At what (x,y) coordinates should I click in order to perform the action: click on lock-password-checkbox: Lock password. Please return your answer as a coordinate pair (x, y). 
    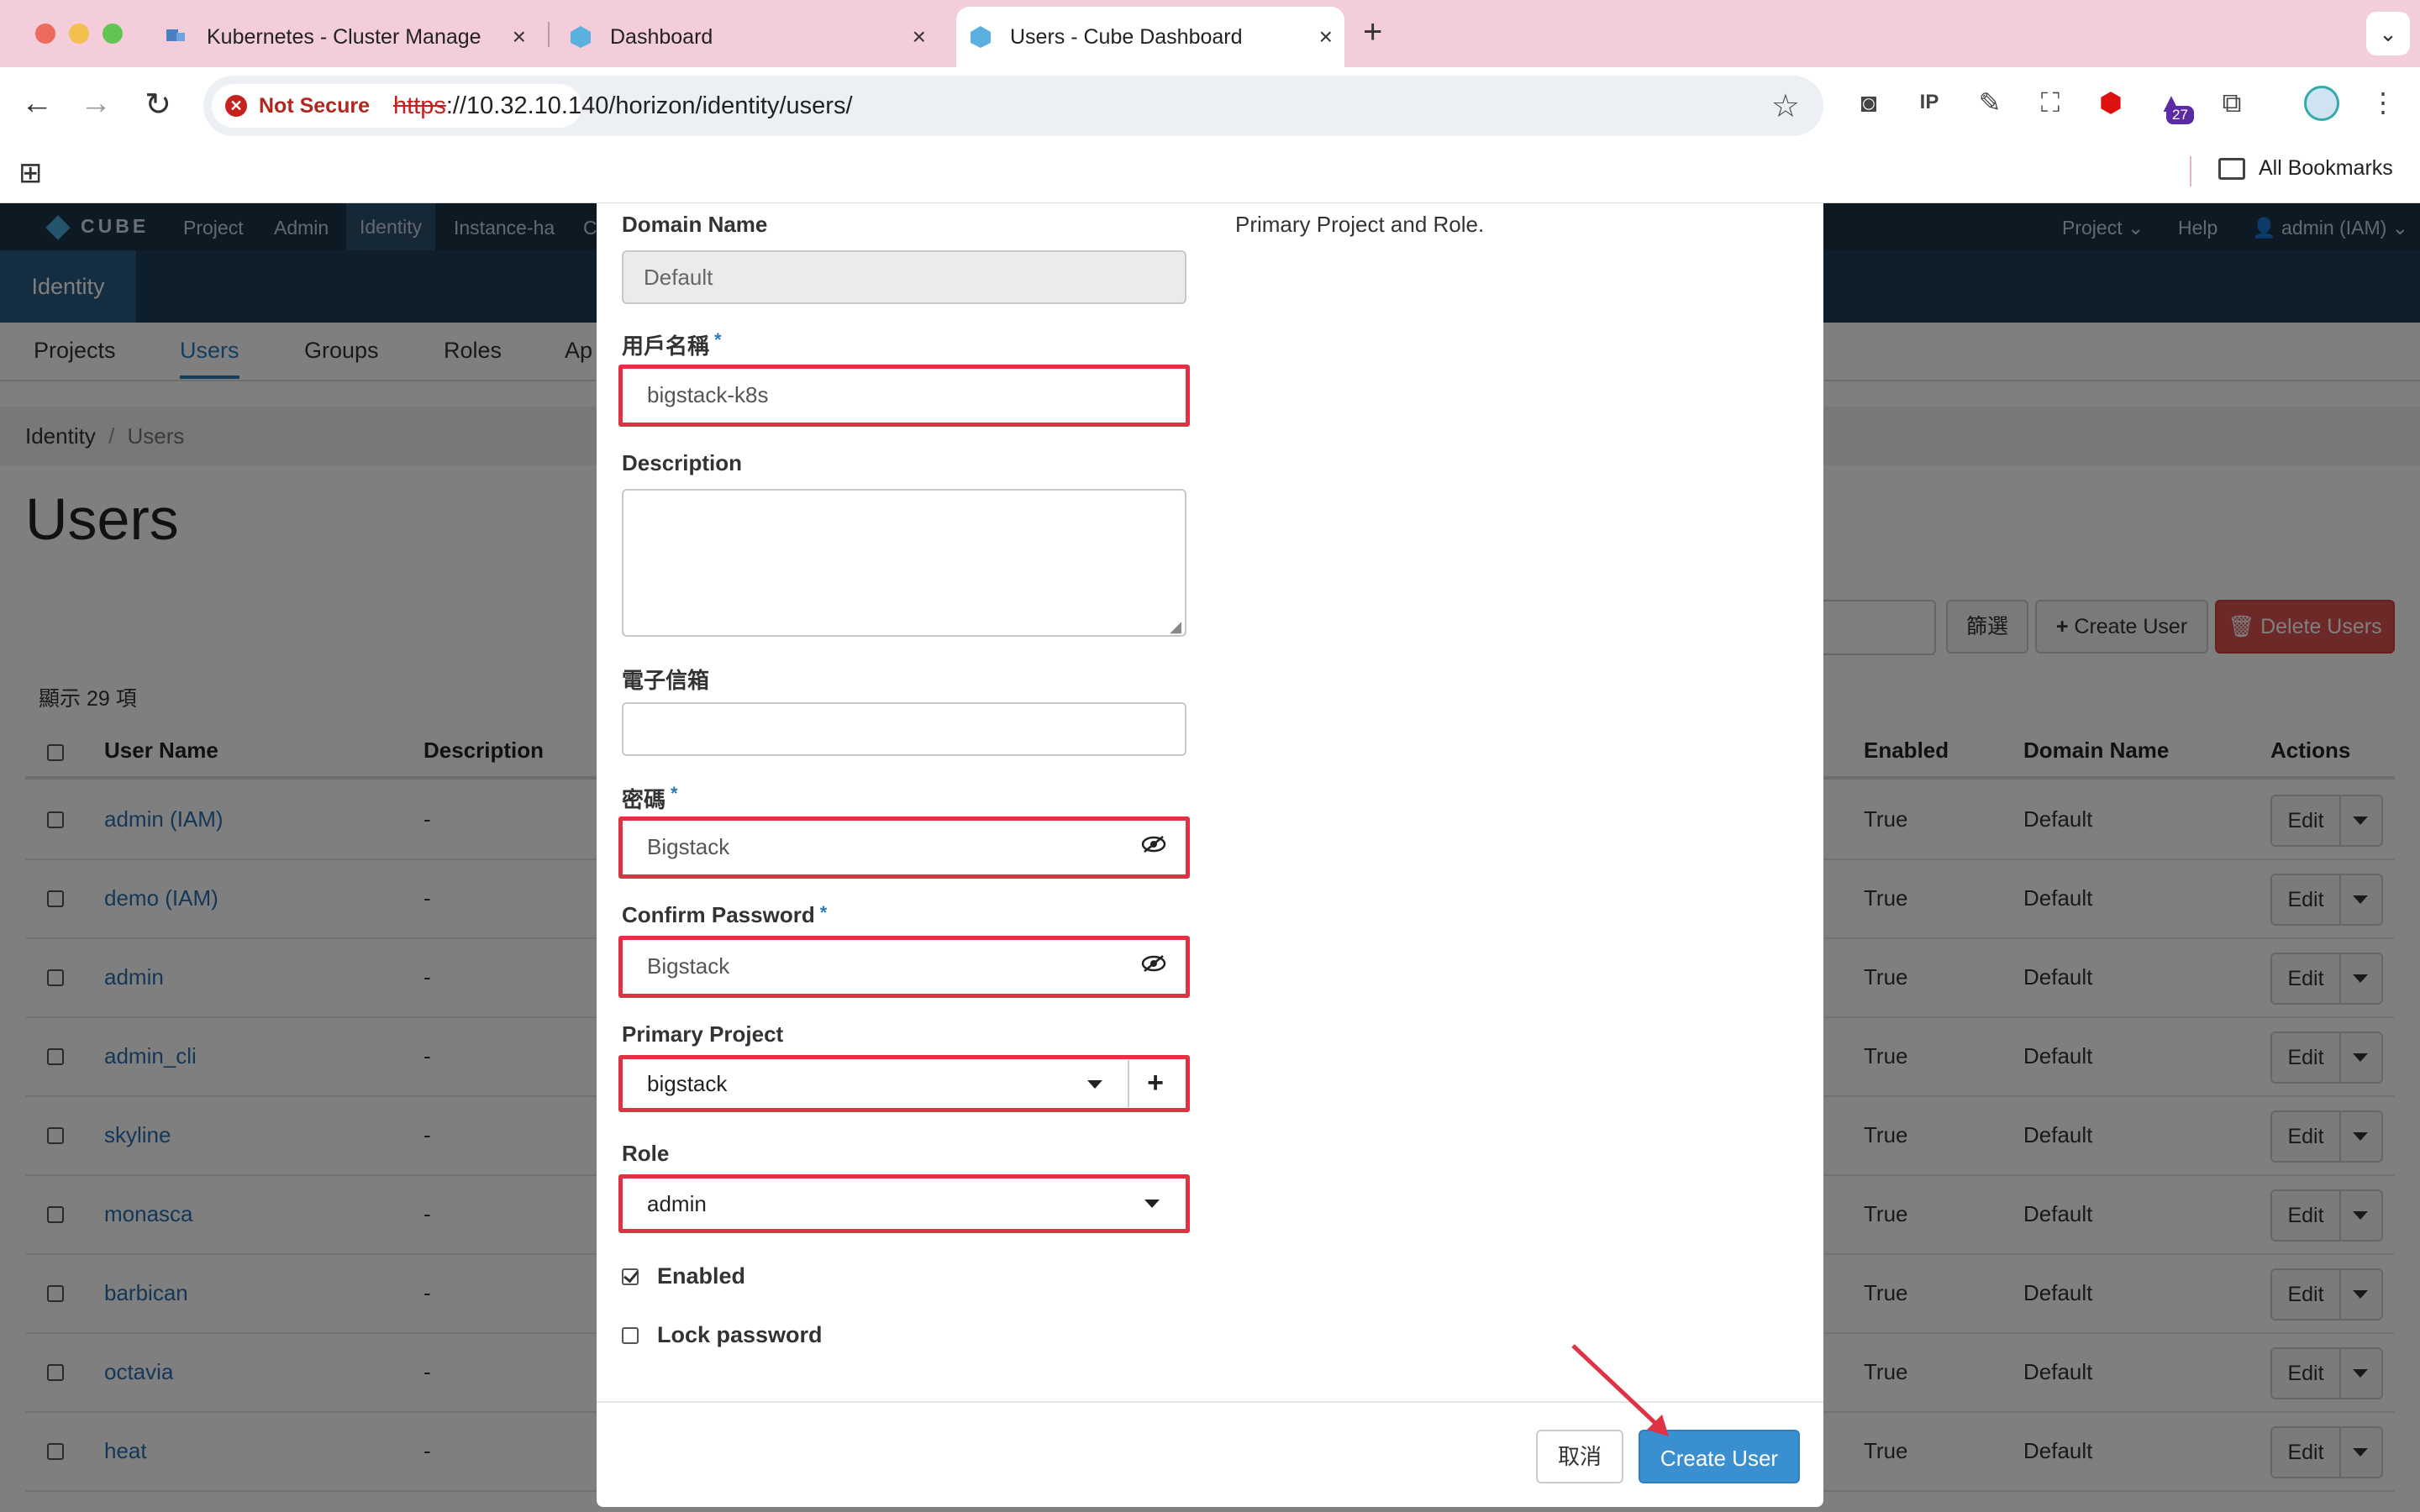
    Looking at the image, I should click on (722, 1335).